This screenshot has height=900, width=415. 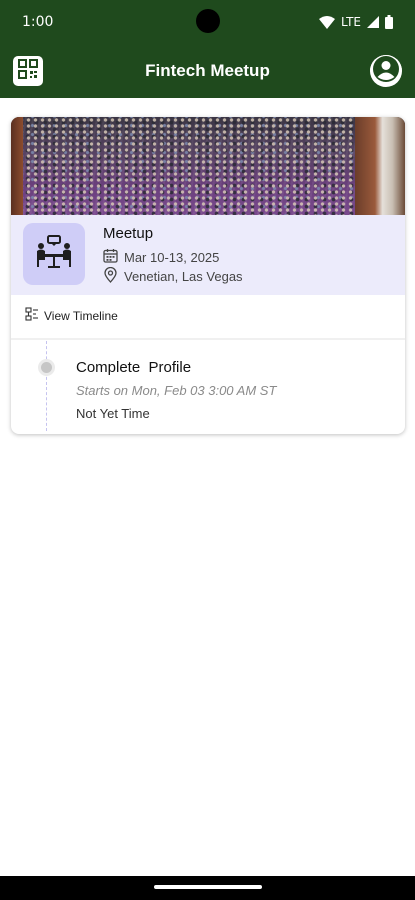 I want to click on event-location-row: Venetian, Las Vegas, so click(x=173, y=276).